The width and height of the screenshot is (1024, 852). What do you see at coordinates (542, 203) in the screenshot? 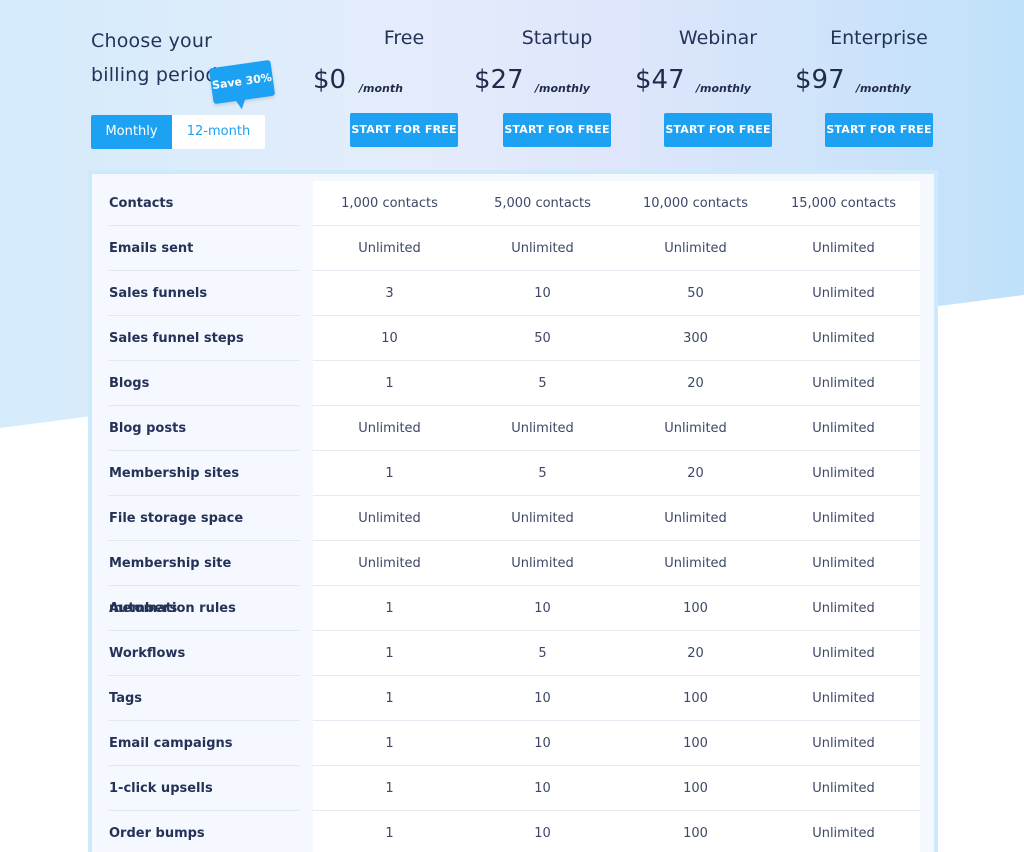
I see `feature-value-cell: 5,000 contacts` at bounding box center [542, 203].